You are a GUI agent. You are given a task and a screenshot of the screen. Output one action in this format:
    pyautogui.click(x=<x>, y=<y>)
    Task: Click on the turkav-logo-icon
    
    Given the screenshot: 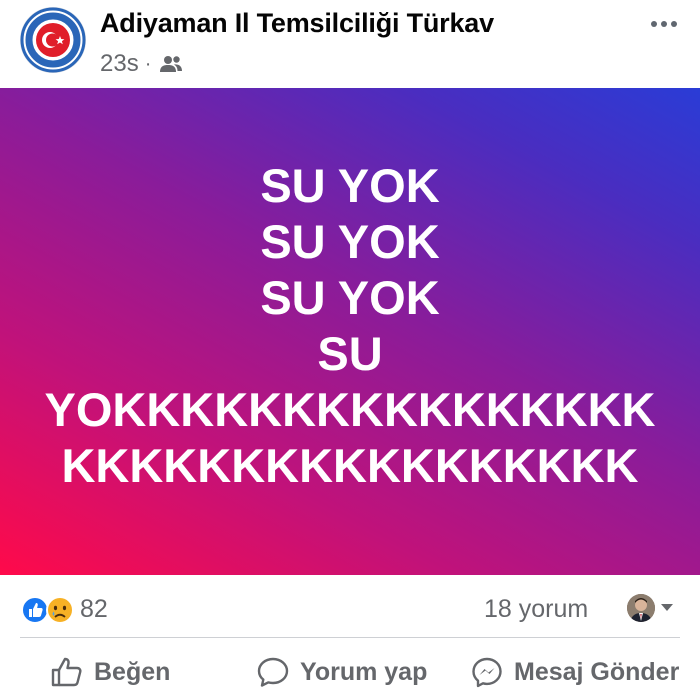 What is the action you would take?
    pyautogui.click(x=53, y=40)
    